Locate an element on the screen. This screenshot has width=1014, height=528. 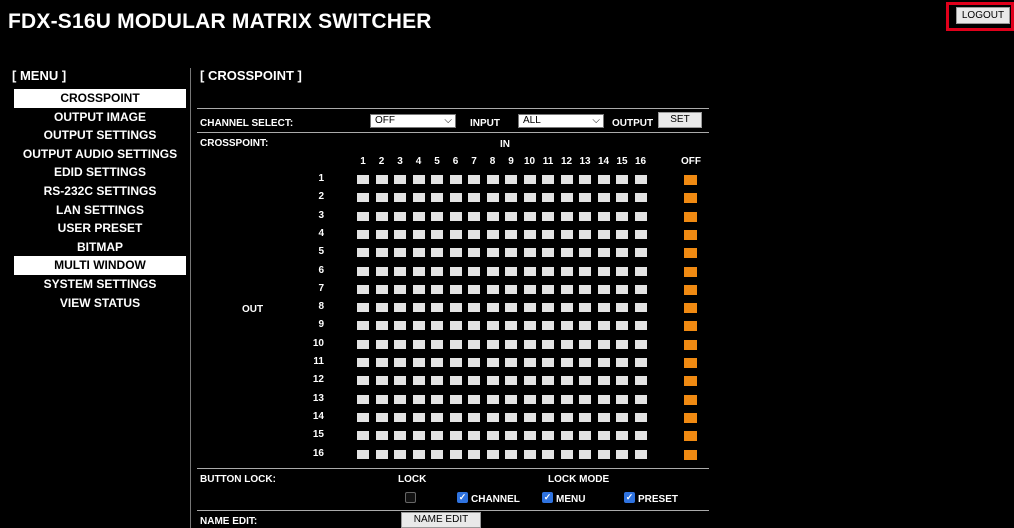
sidebar-item: LAN SETTINGS is located at coordinates (100, 210).